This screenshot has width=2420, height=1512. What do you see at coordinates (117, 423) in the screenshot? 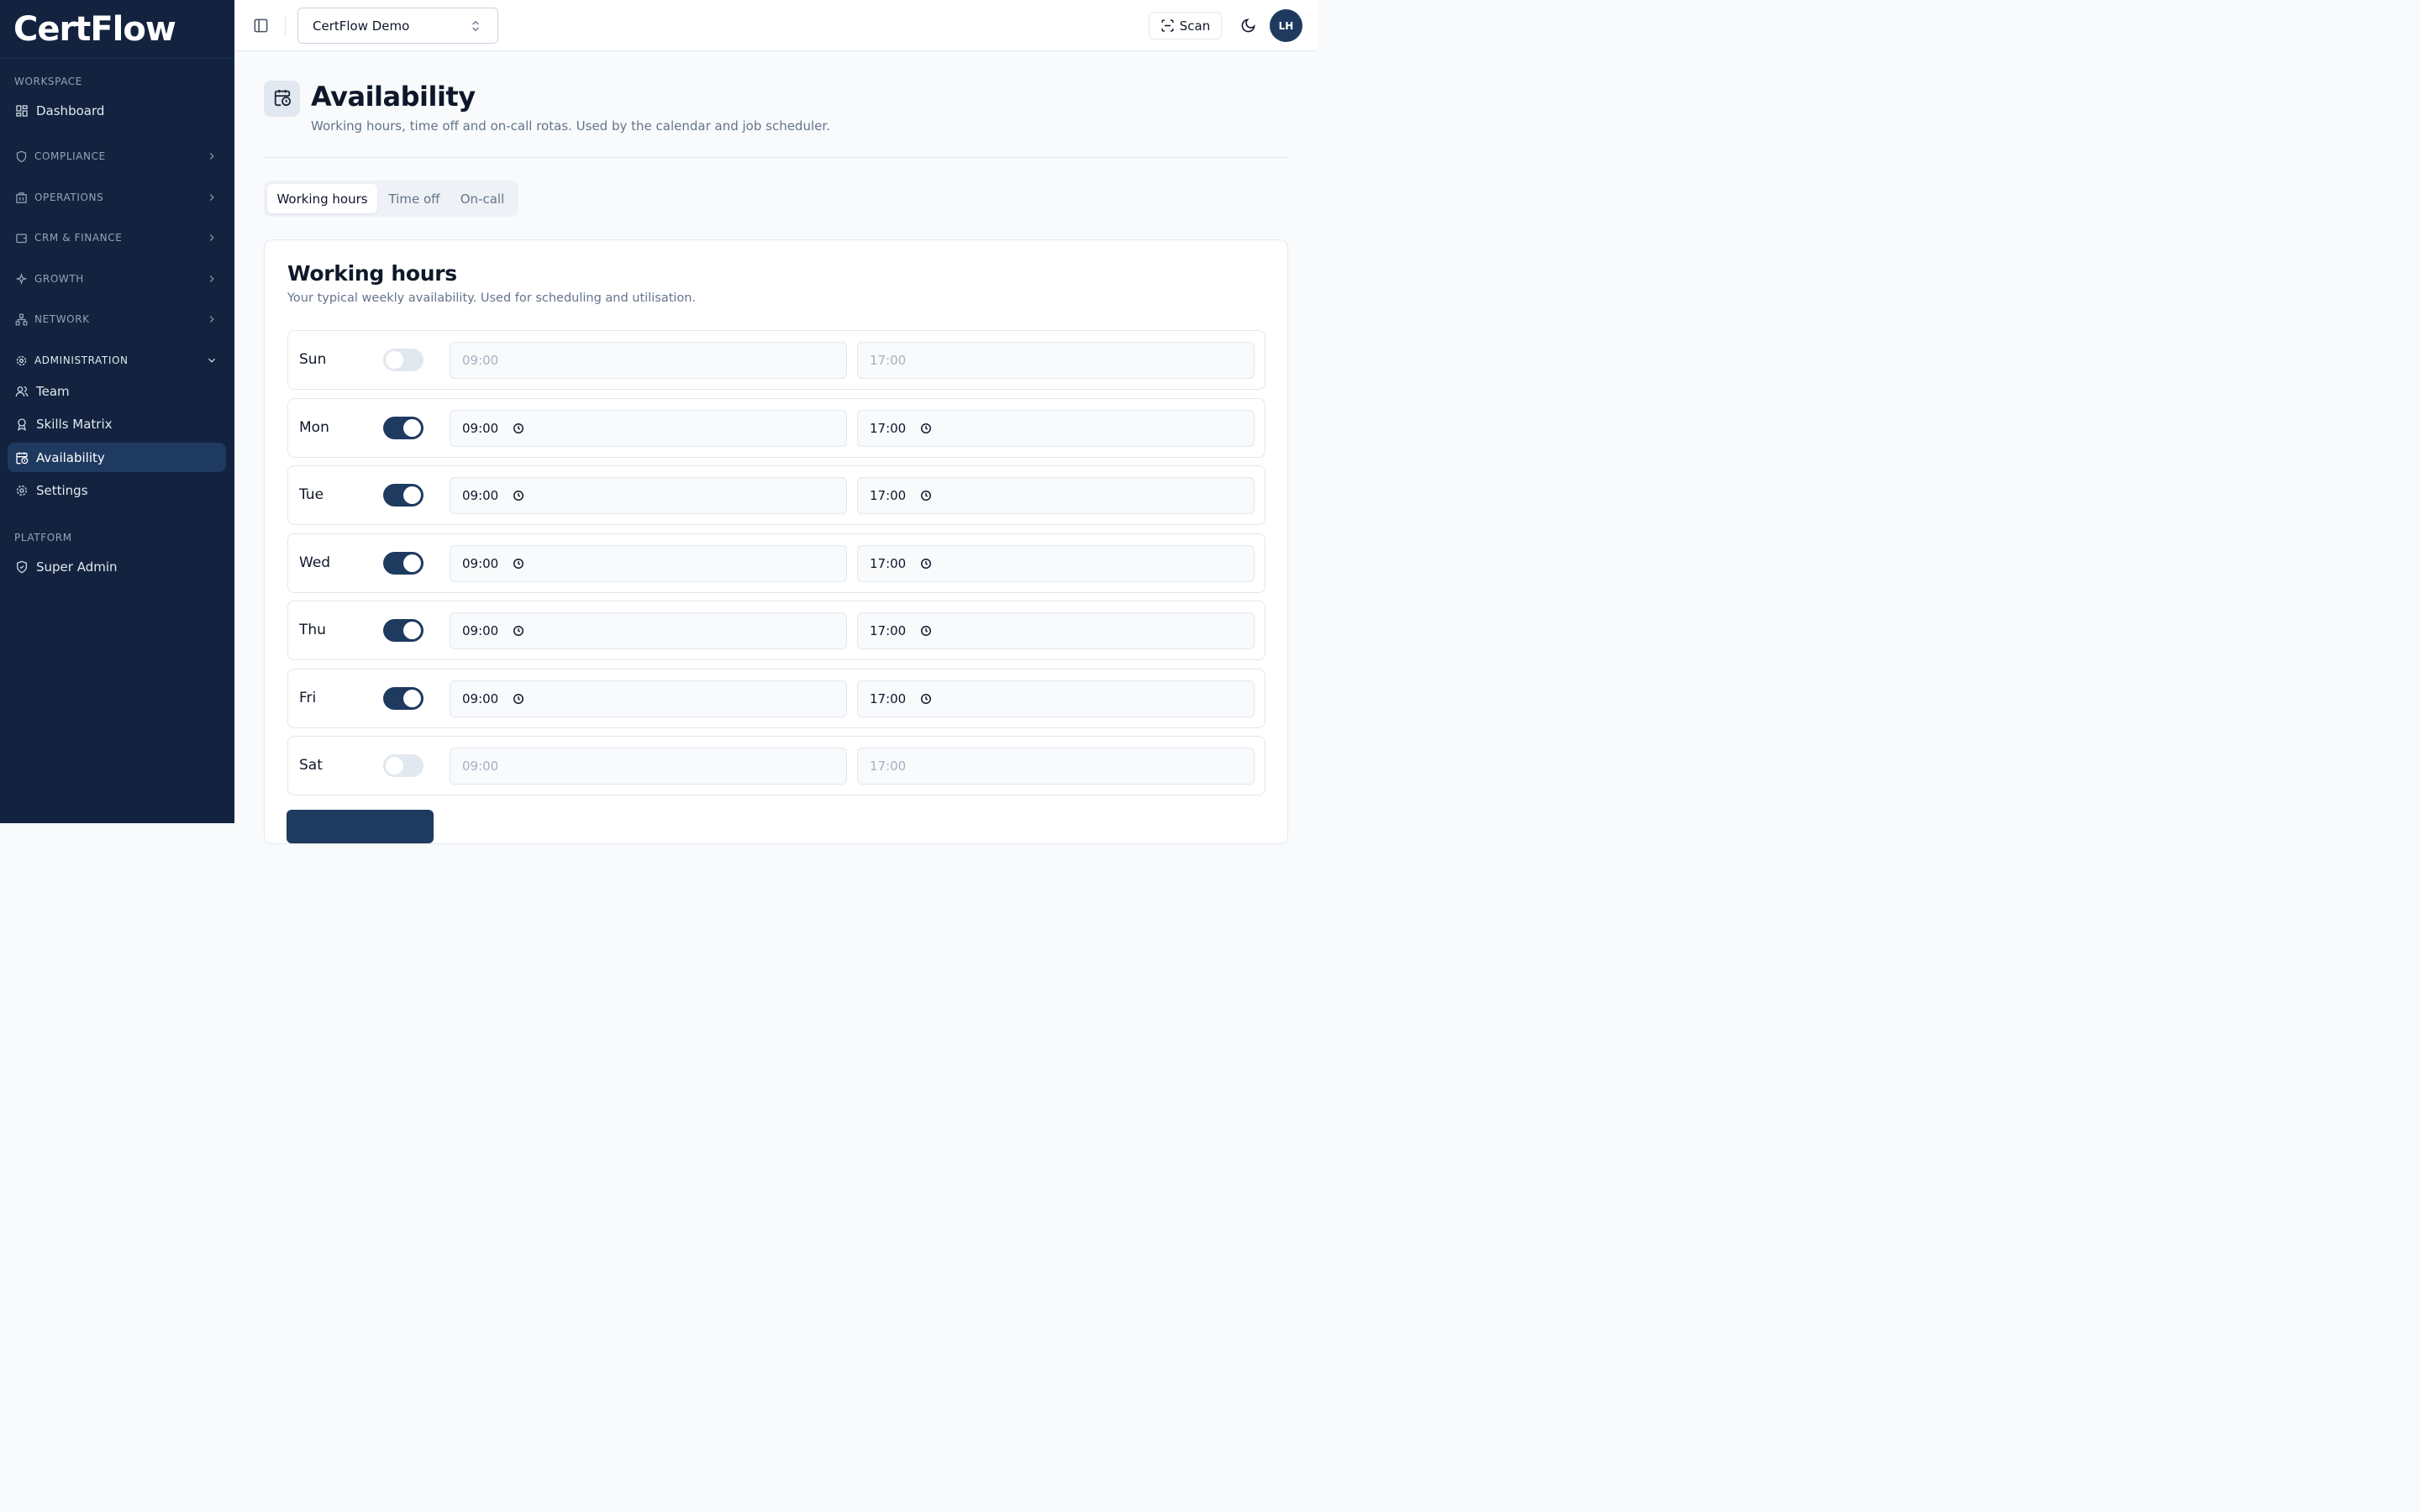
I see `sidebar-item-skills-matrix: Skills Matrix` at bounding box center [117, 423].